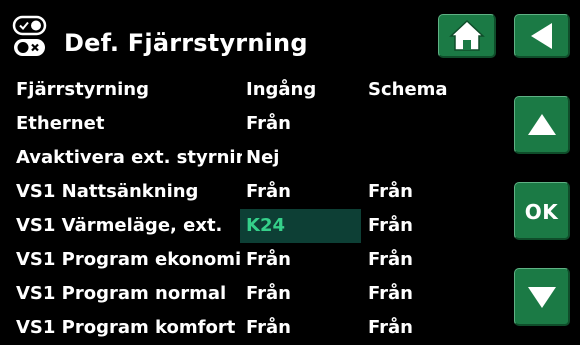  I want to click on row-input-value-selected: K24, so click(300, 226).